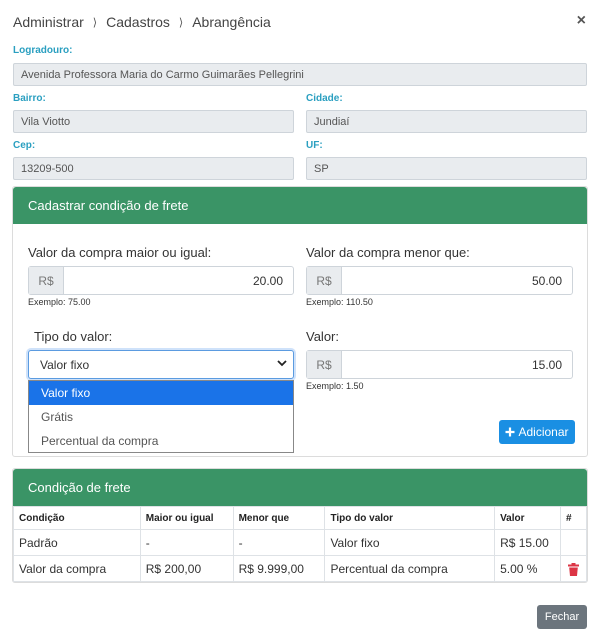  I want to click on table-cell: R$ 9.999,00, so click(279, 568).